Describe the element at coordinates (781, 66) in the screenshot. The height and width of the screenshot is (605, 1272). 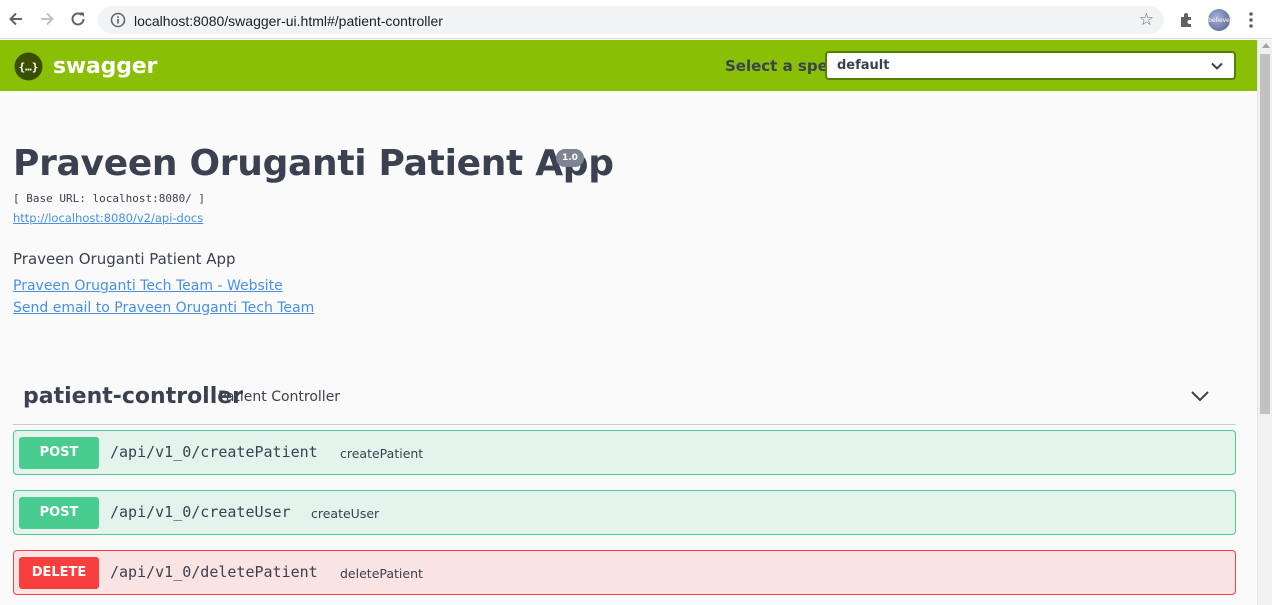
I see `select-spec-label: Select a spec` at that location.